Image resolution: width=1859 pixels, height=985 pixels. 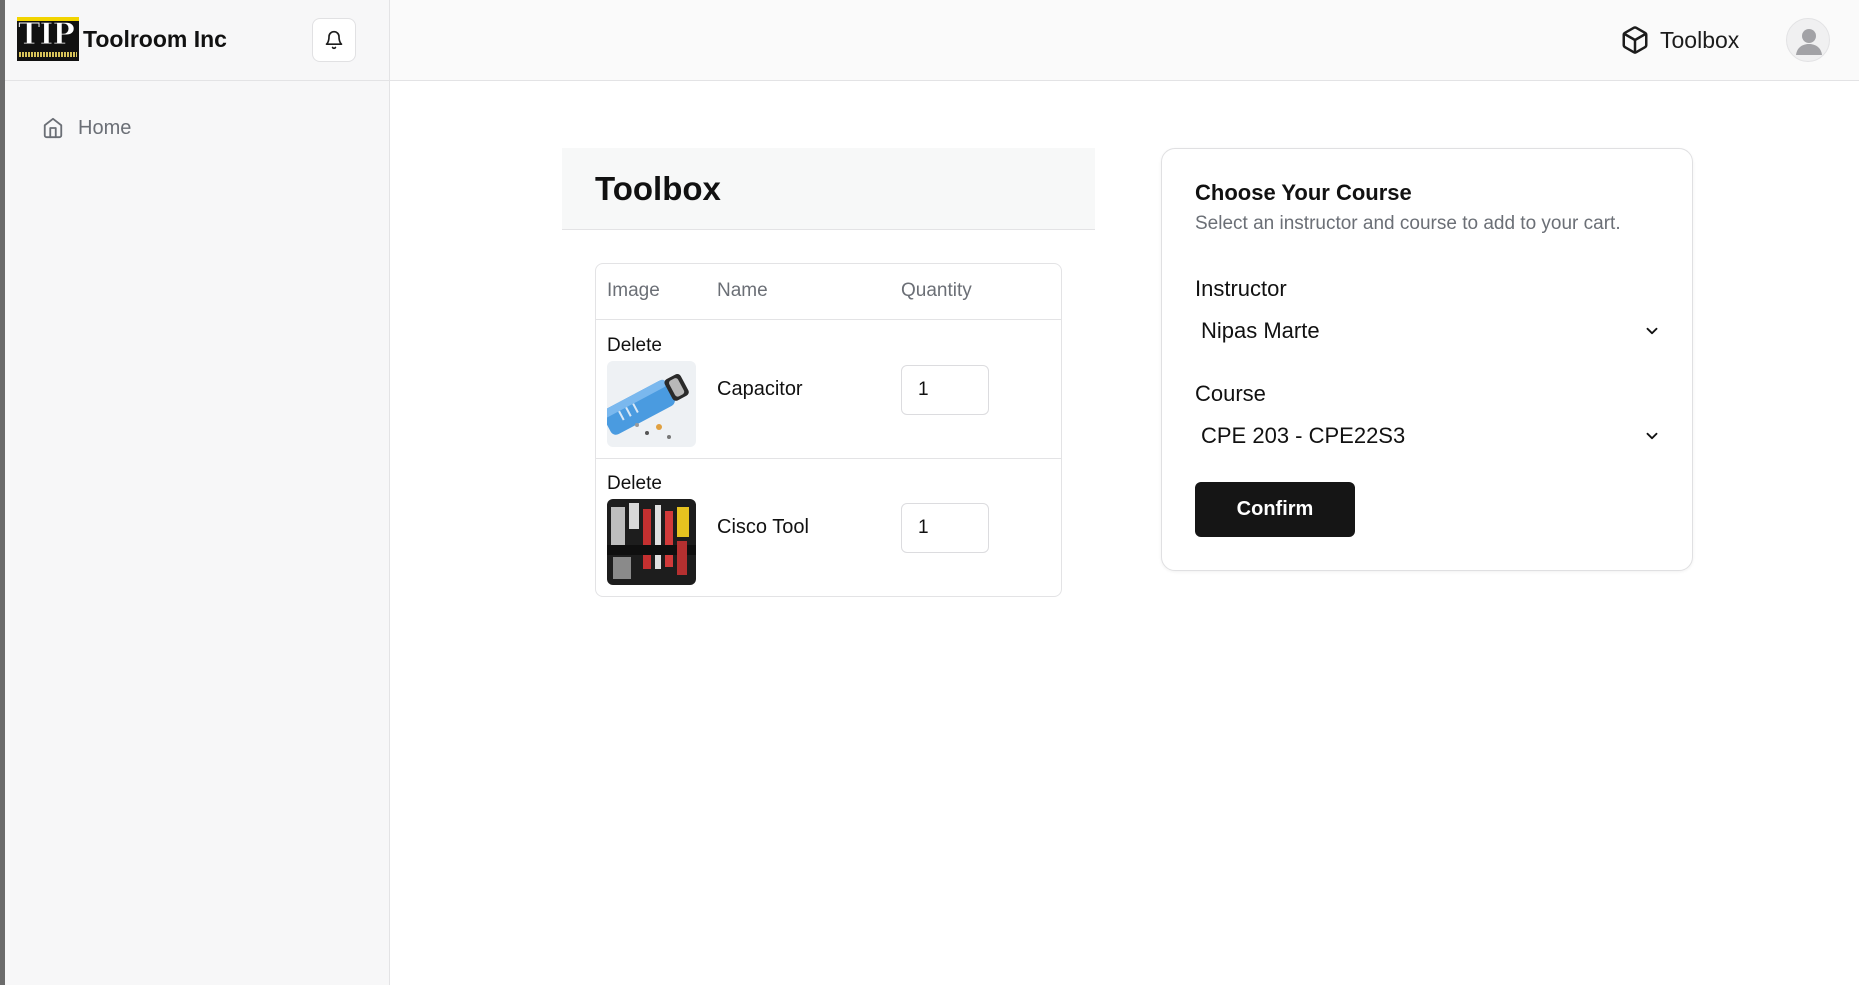 I want to click on user-avatar, so click(x=1808, y=40).